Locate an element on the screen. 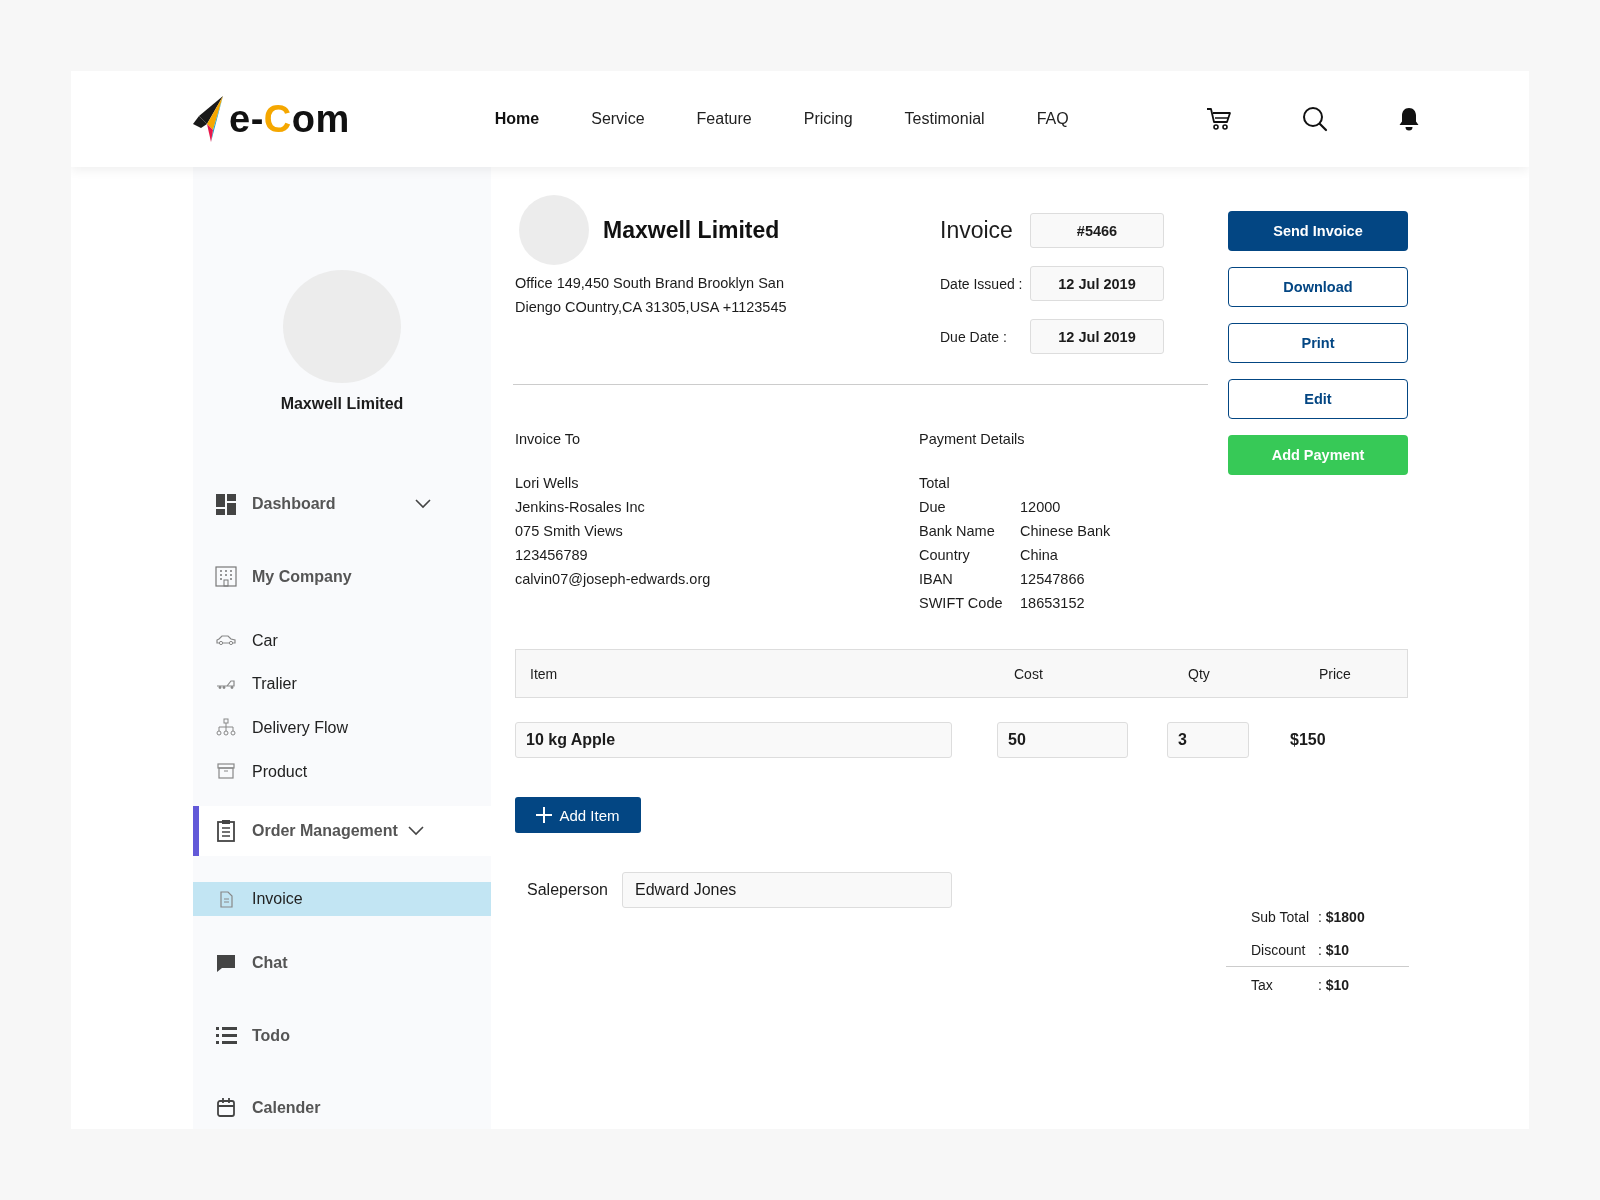  payment-value: Chinese Bank is located at coordinates (1065, 531).